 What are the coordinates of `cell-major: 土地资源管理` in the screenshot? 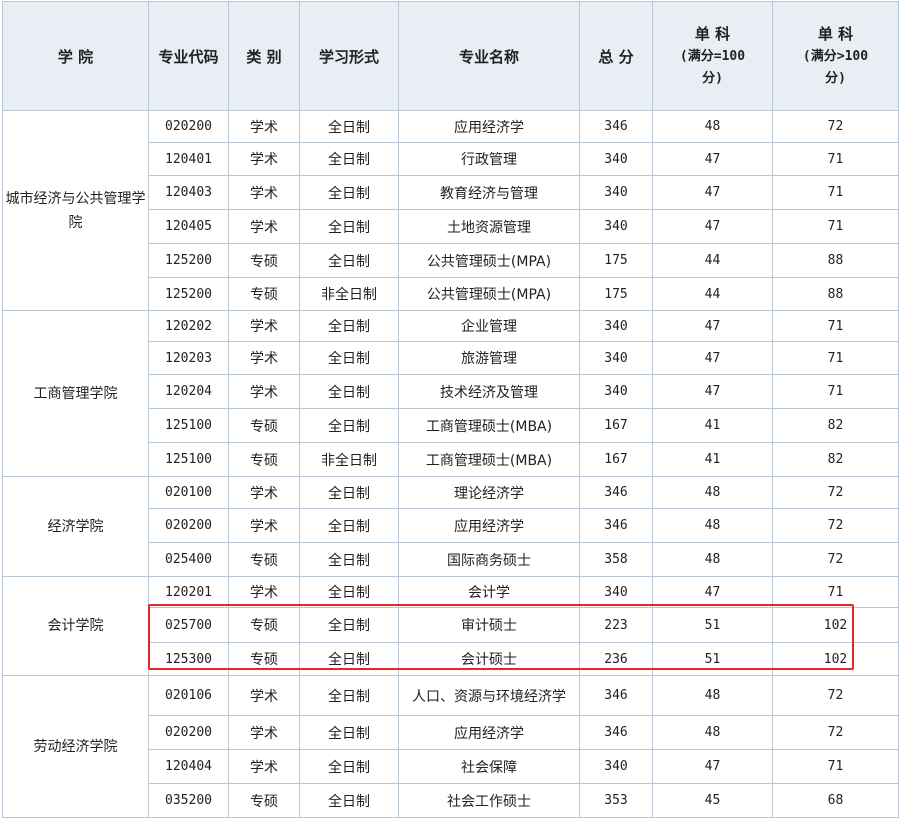 It's located at (489, 226).